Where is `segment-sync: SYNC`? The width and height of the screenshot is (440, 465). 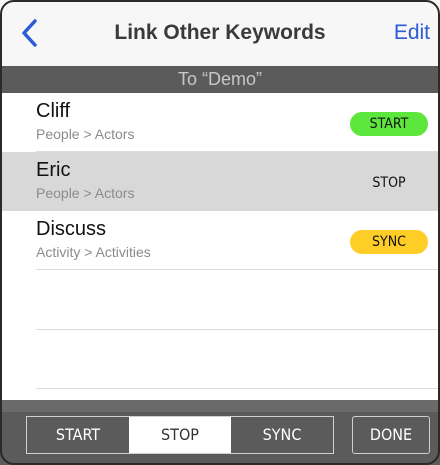 segment-sync: SYNC is located at coordinates (282, 435).